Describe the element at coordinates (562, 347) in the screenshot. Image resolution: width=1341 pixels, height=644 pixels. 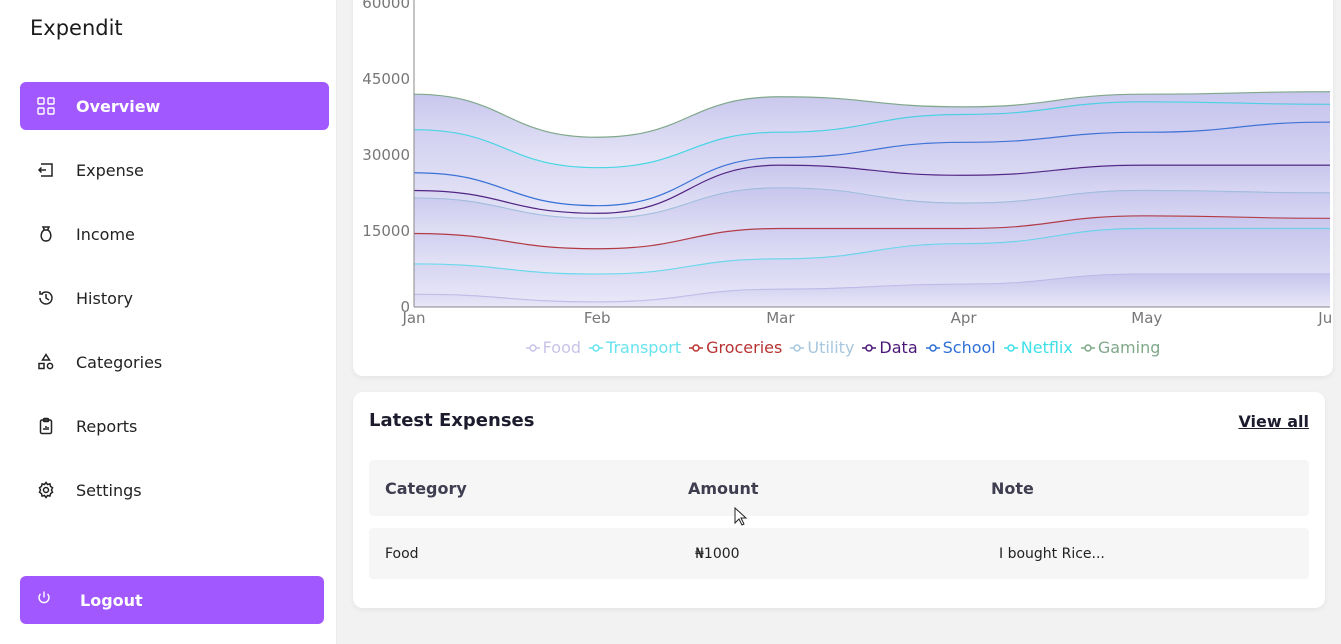
I see `legend-label: Food` at that location.